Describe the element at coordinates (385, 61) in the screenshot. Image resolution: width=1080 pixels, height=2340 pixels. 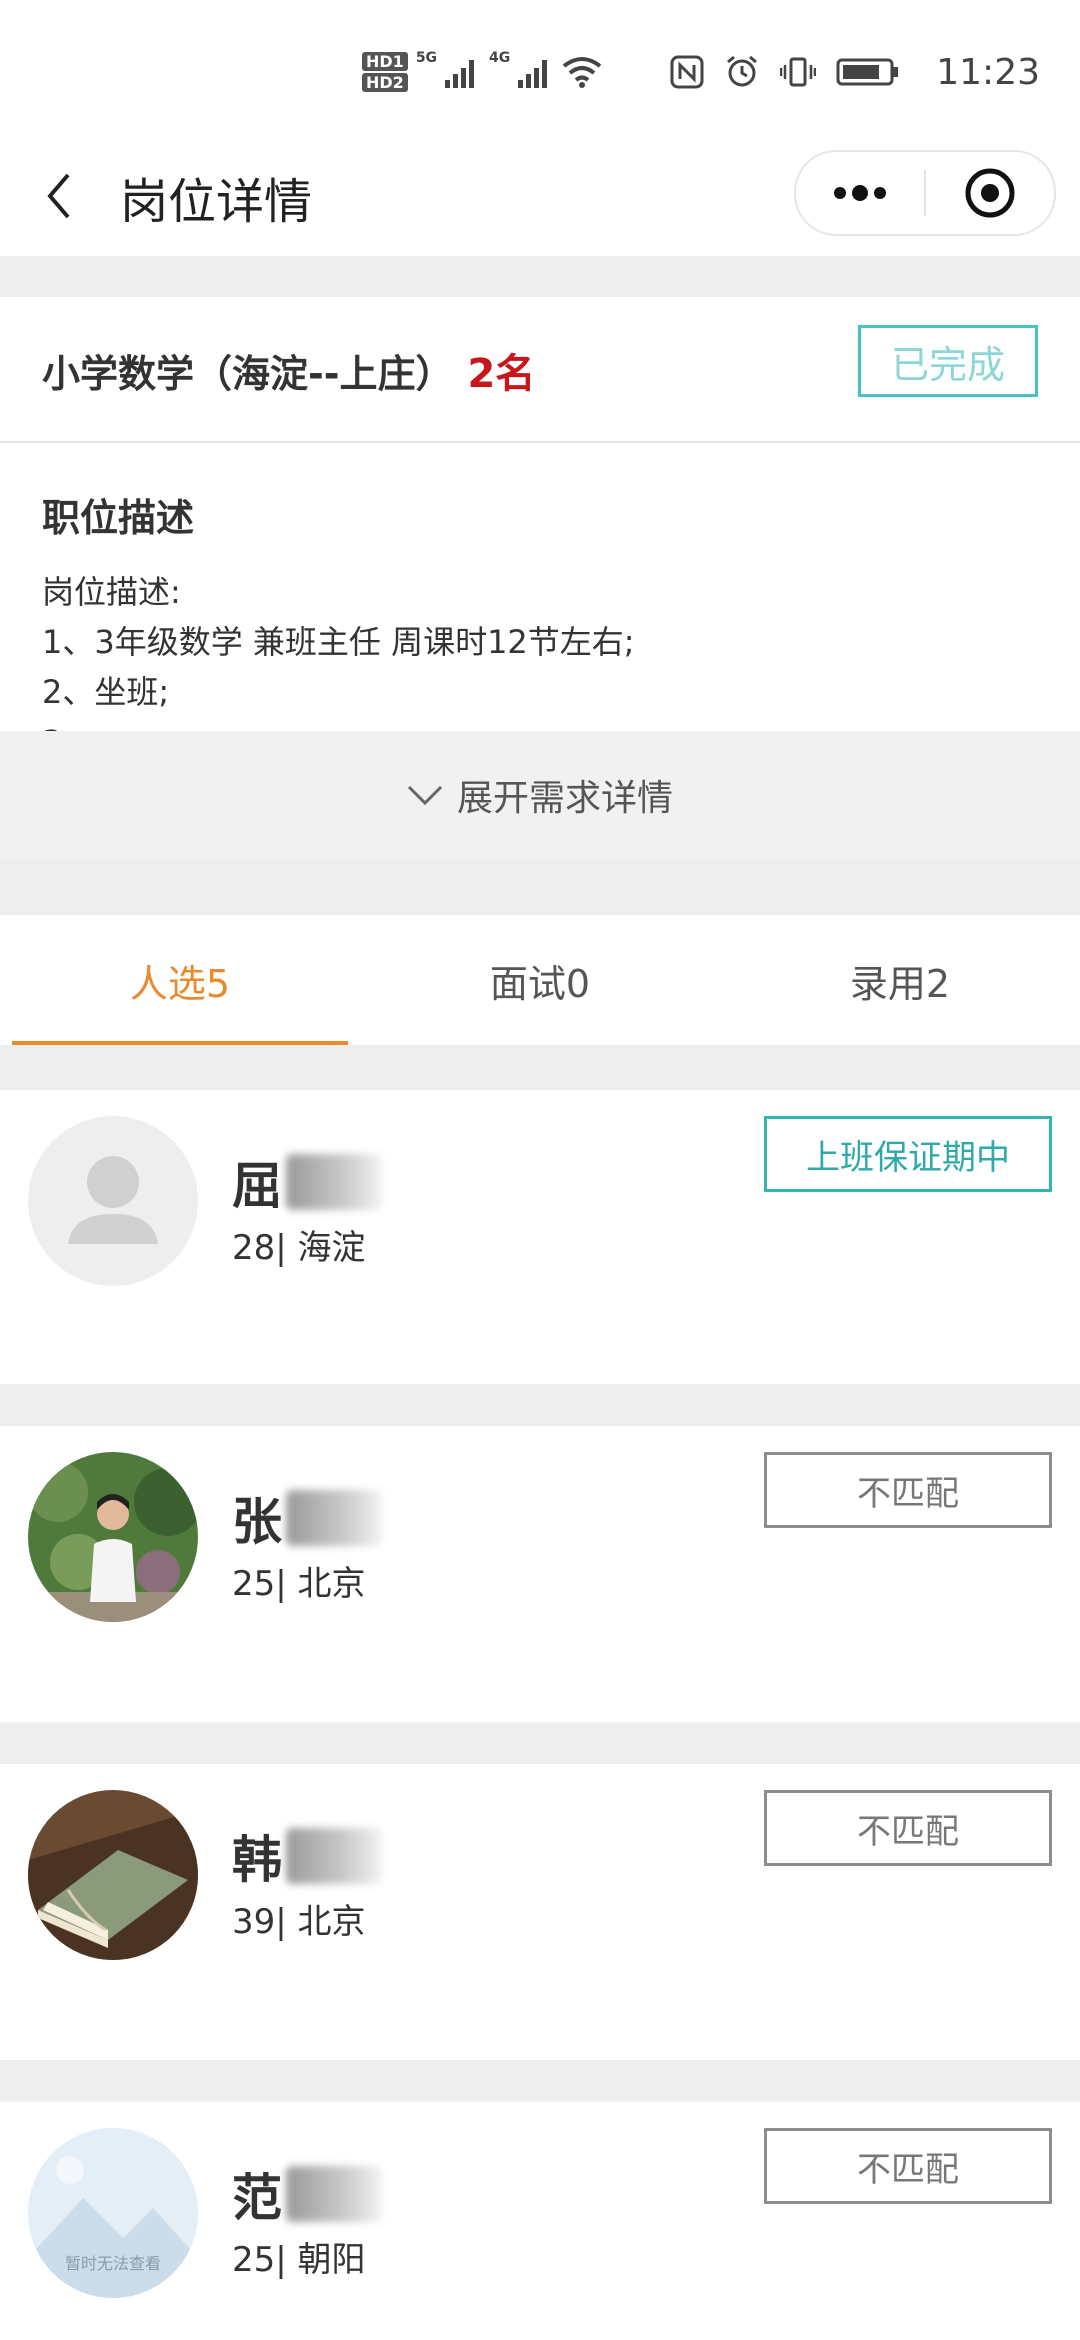
I see `hd1-label: HD1` at that location.